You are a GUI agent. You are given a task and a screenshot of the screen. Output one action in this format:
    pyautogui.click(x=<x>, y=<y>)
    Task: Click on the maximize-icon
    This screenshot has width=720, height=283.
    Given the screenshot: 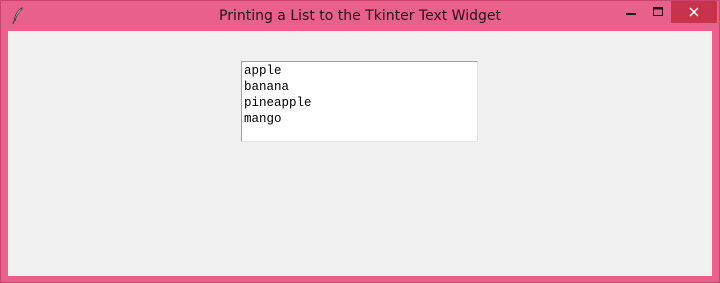 What is the action you would take?
    pyautogui.click(x=658, y=12)
    